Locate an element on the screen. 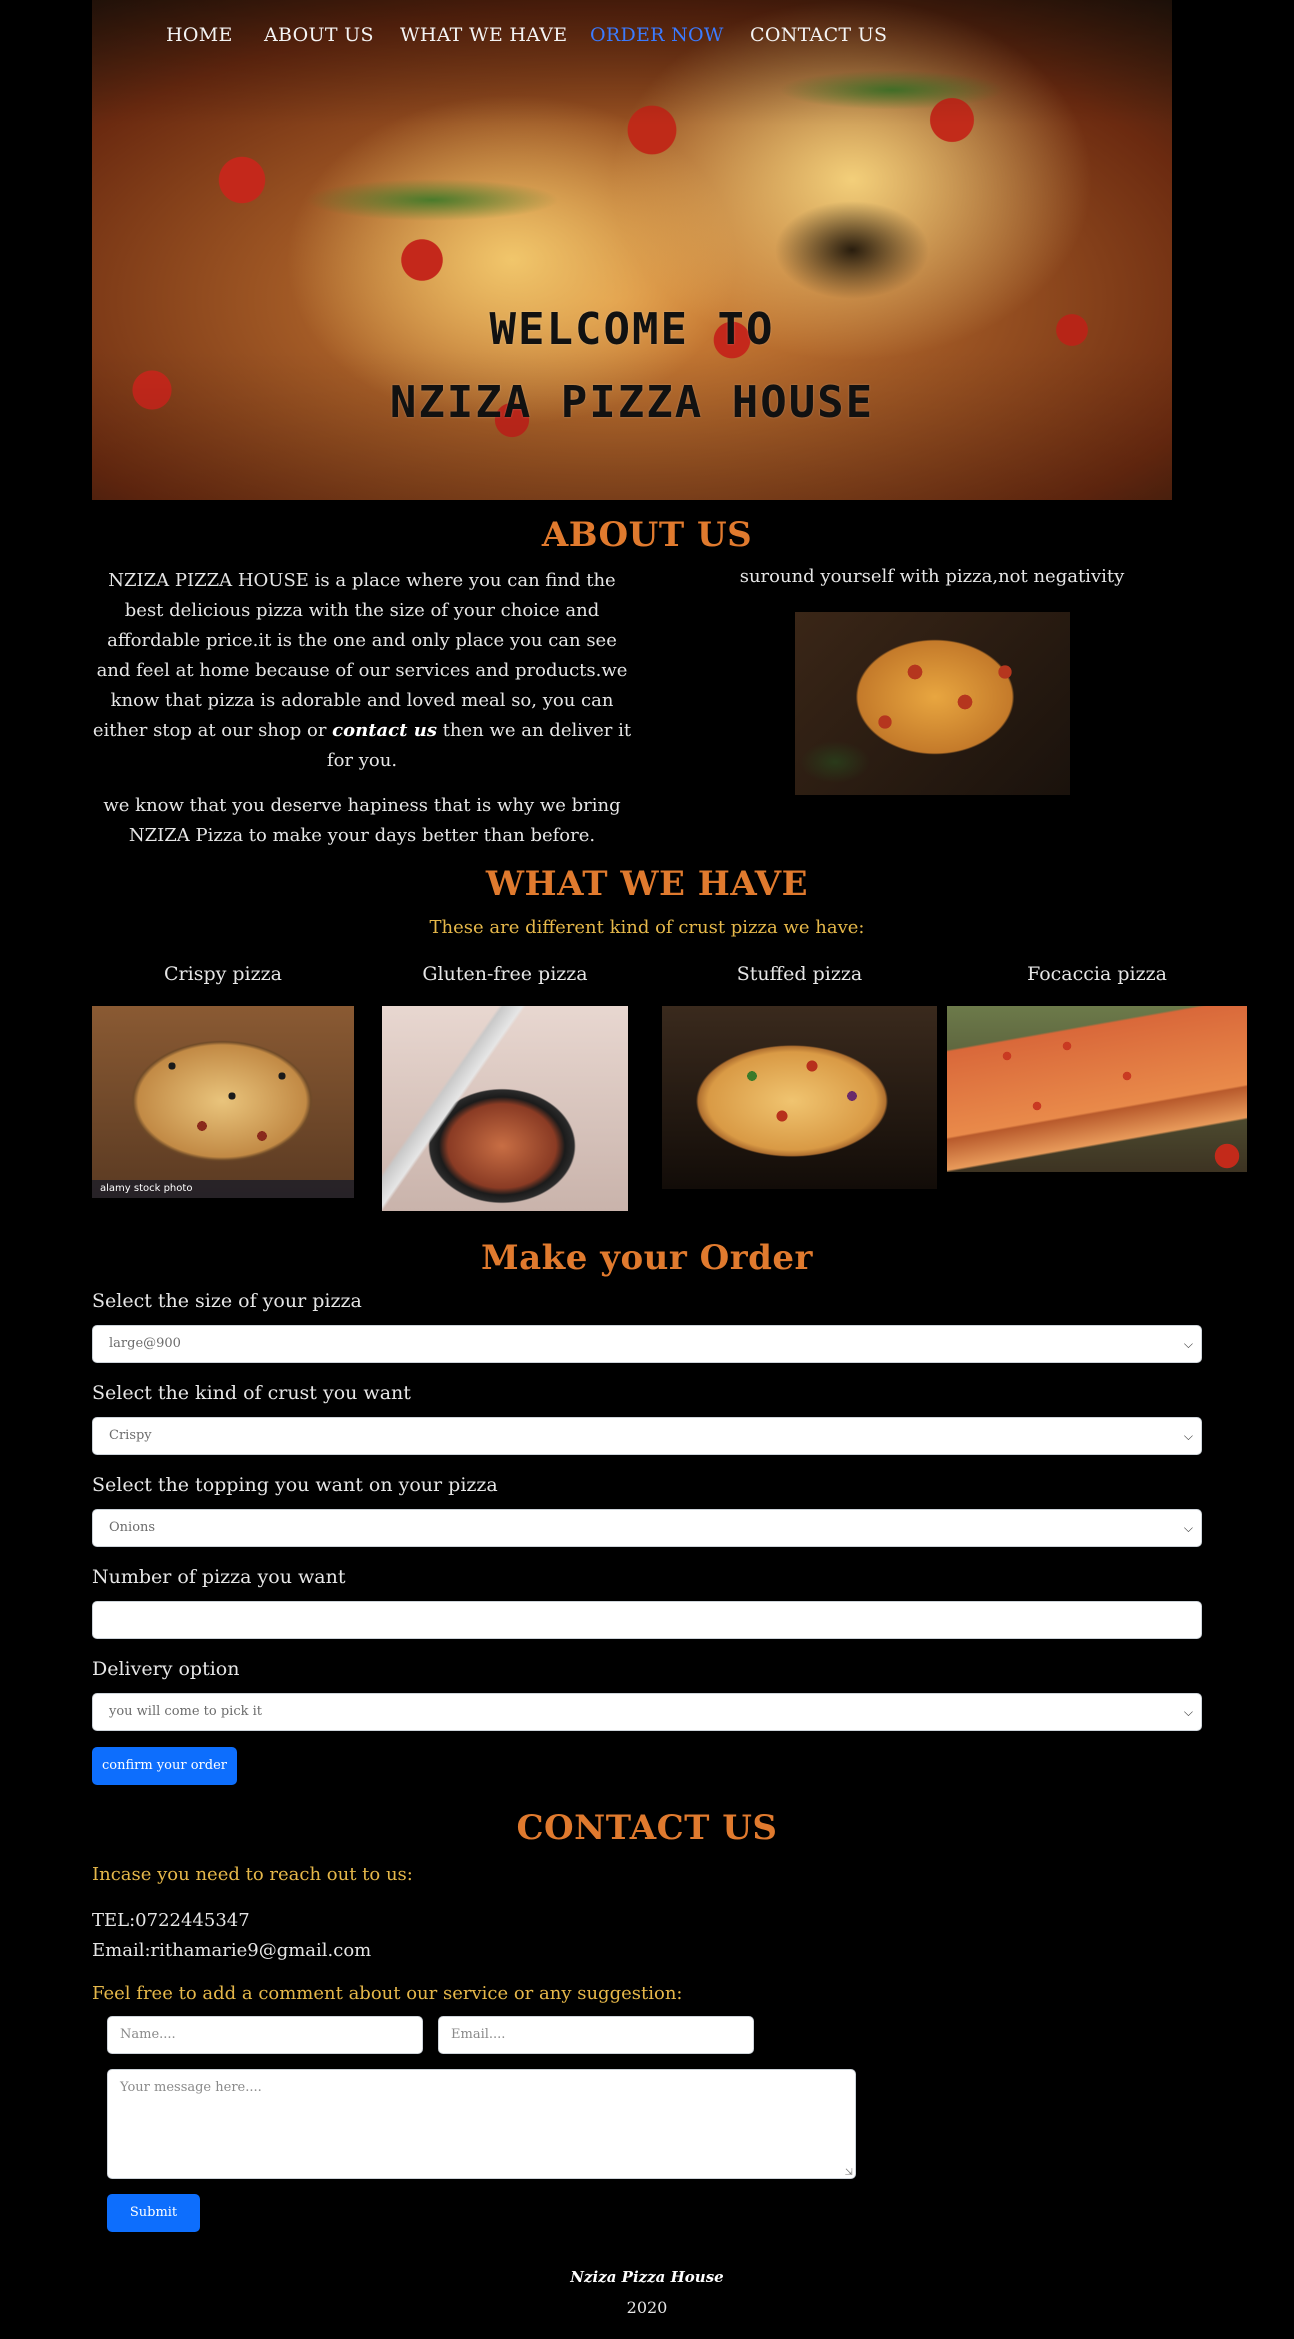 This screenshot has height=2339, width=1294. nav-home: HOME is located at coordinates (199, 35).